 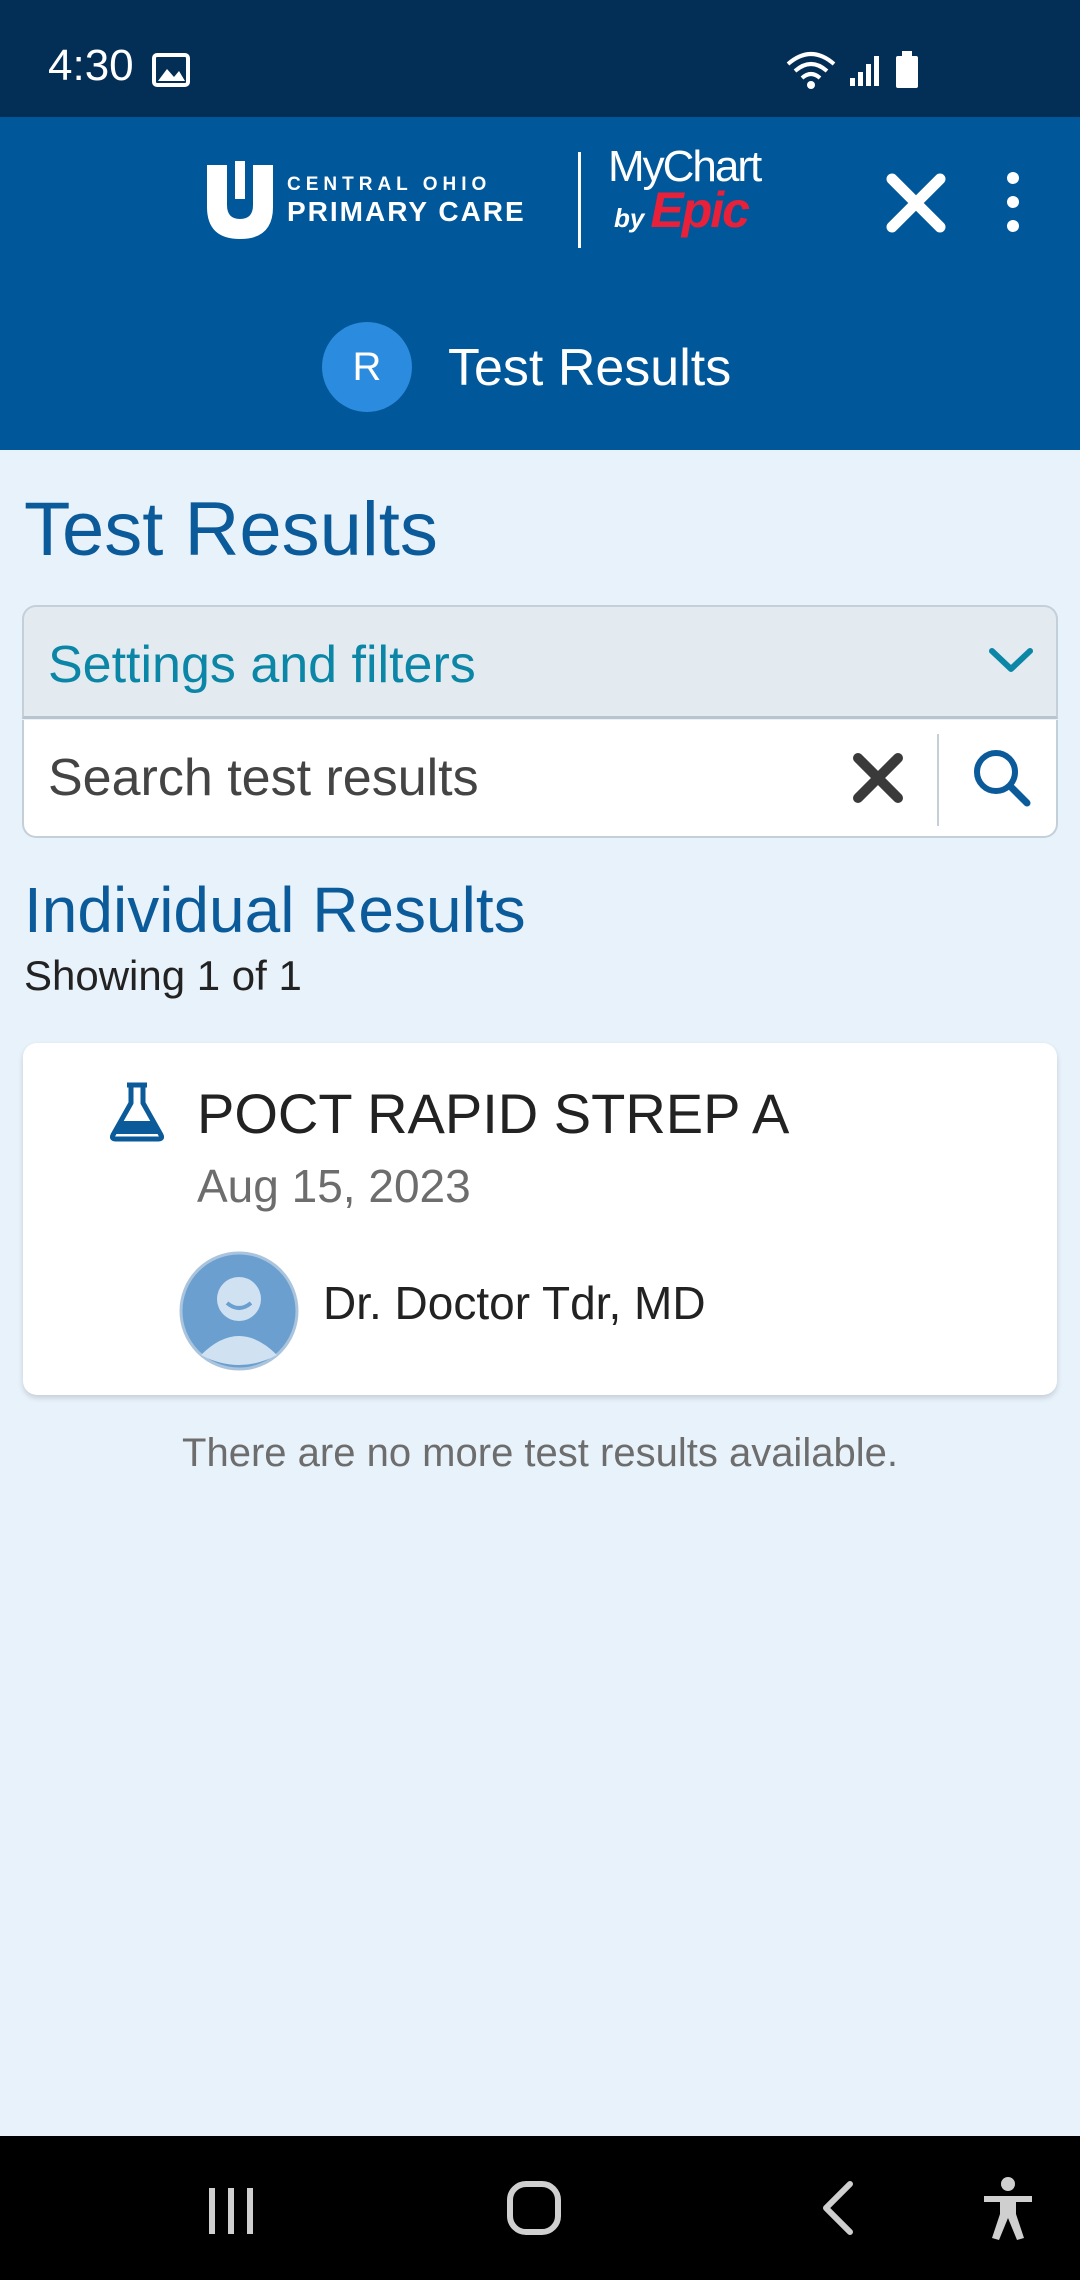 What do you see at coordinates (406, 211) in the screenshot?
I see `org-logo-big-text: PRIMARY CARE` at bounding box center [406, 211].